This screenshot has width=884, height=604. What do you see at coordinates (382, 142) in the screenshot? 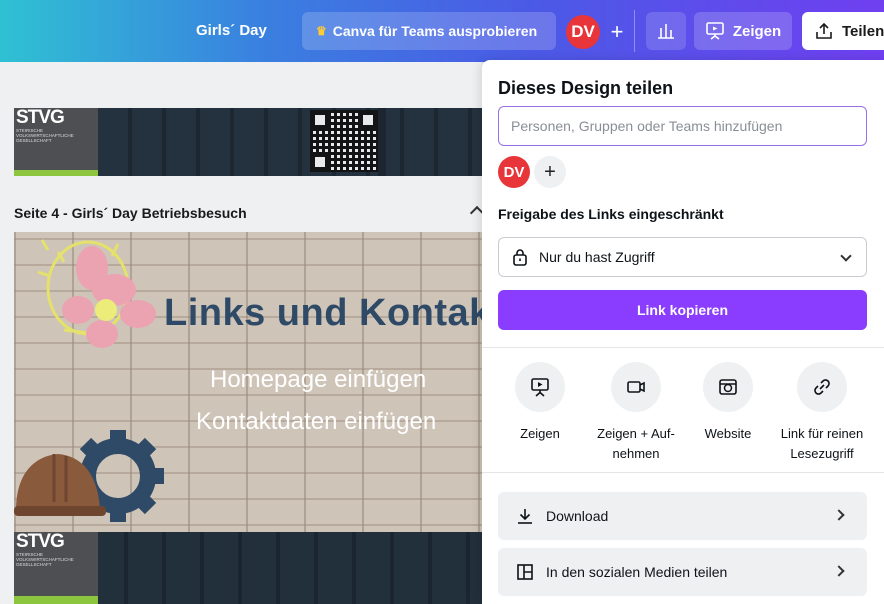
I see `slide-divider` at bounding box center [382, 142].